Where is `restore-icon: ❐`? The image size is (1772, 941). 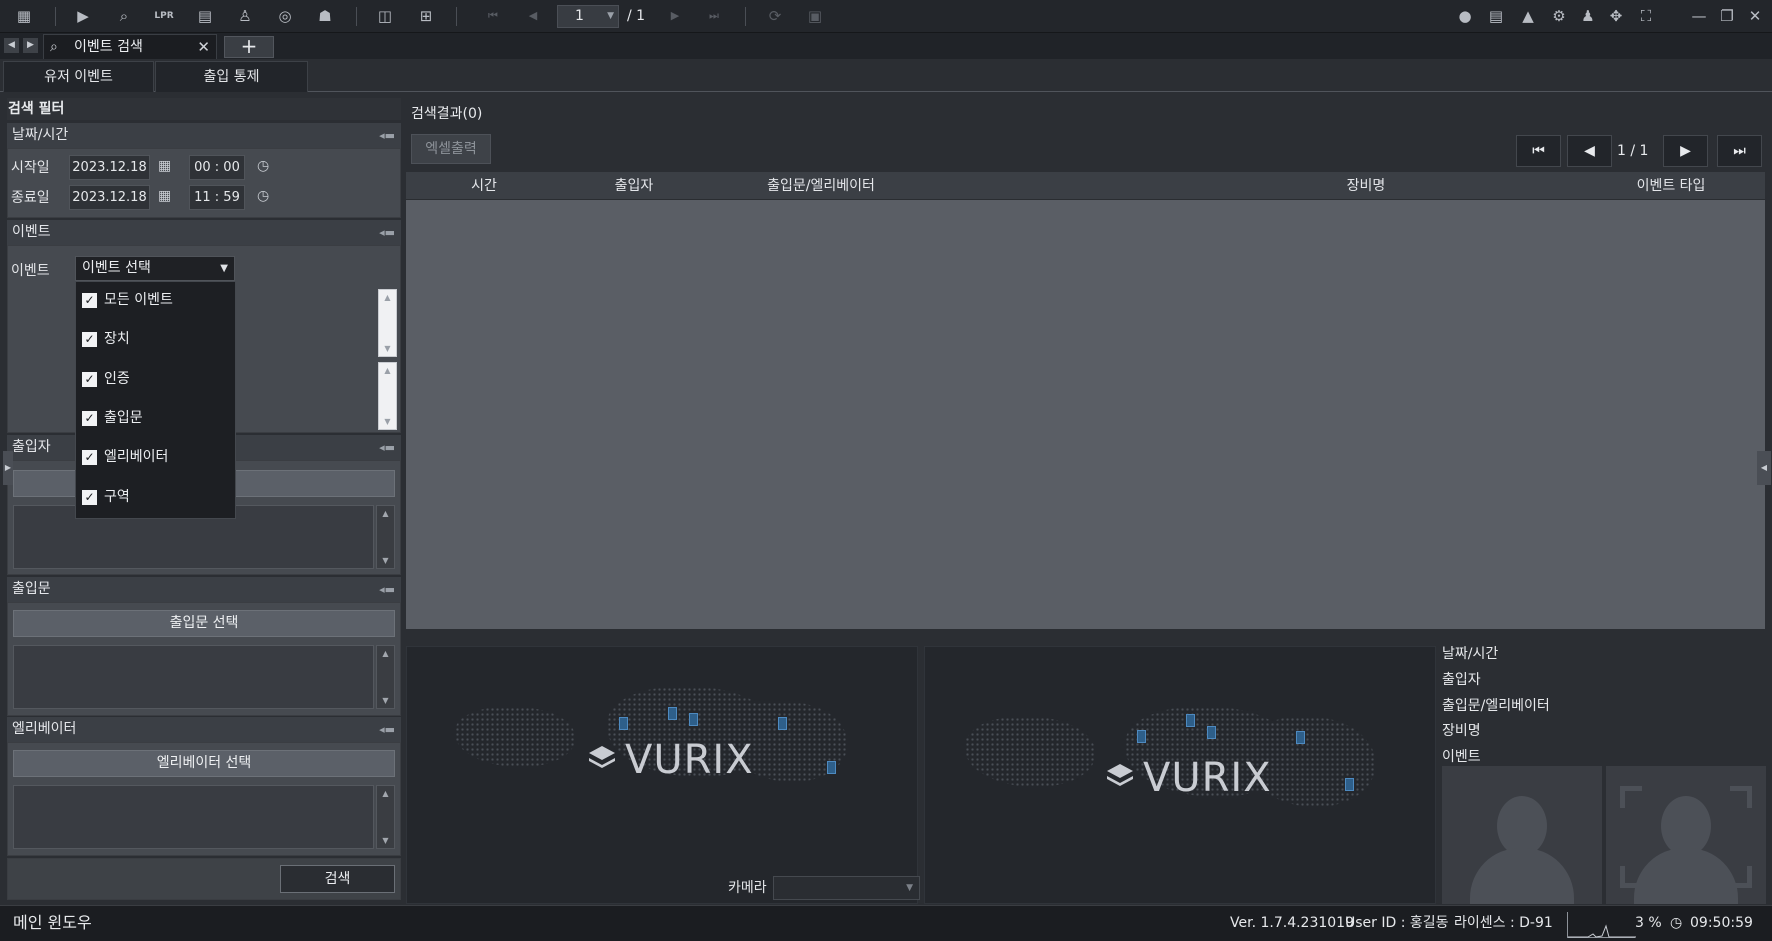 restore-icon: ❐ is located at coordinates (1727, 16).